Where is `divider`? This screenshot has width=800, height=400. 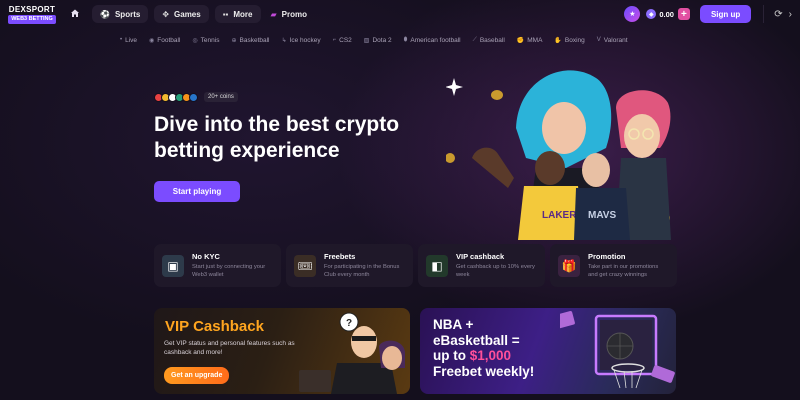
divider is located at coordinates (764, 14).